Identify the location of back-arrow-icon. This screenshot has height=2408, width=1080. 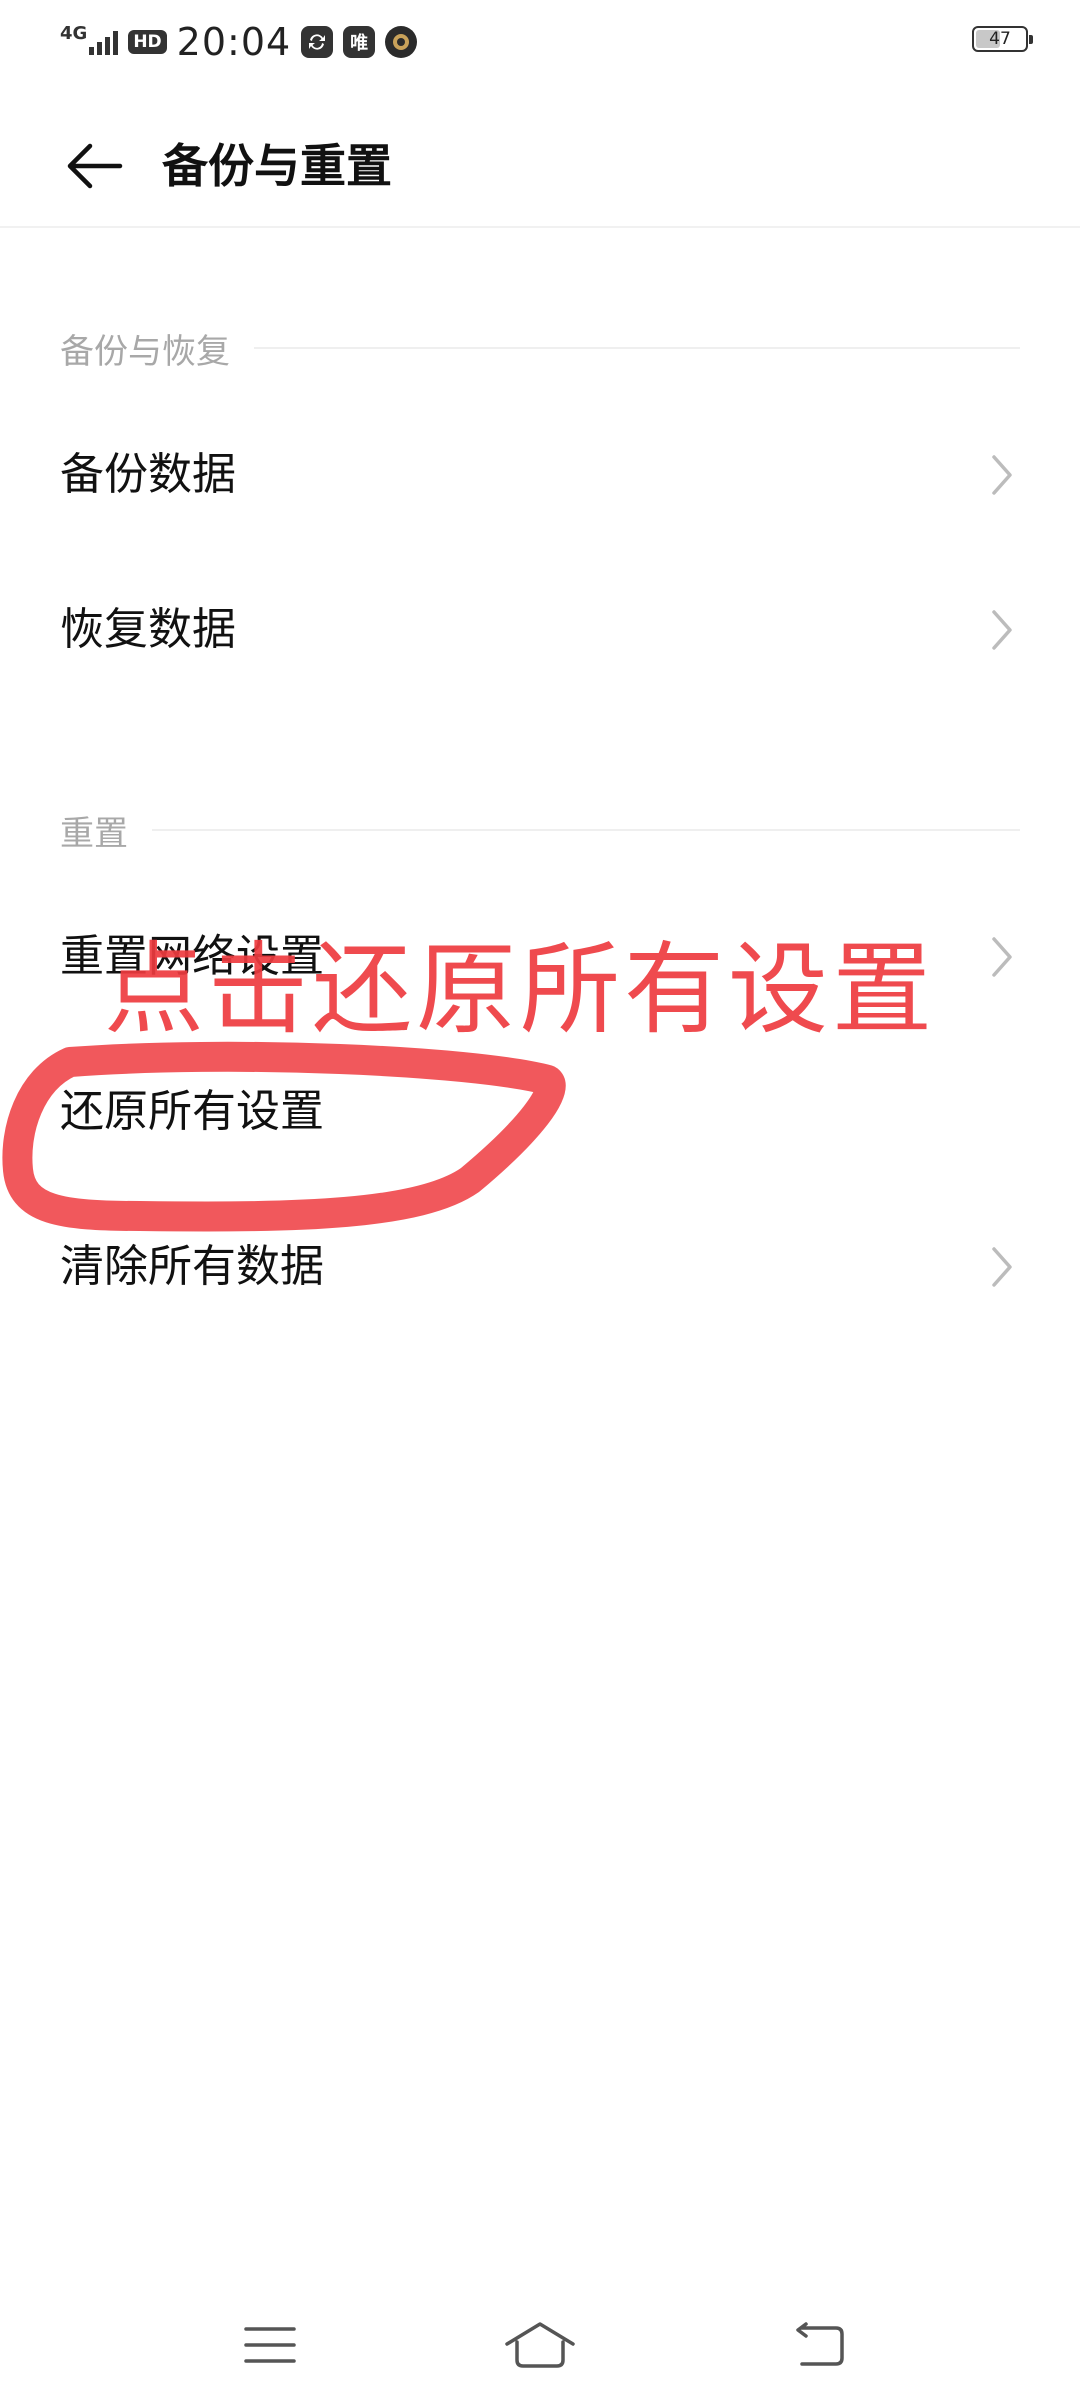
(95, 166).